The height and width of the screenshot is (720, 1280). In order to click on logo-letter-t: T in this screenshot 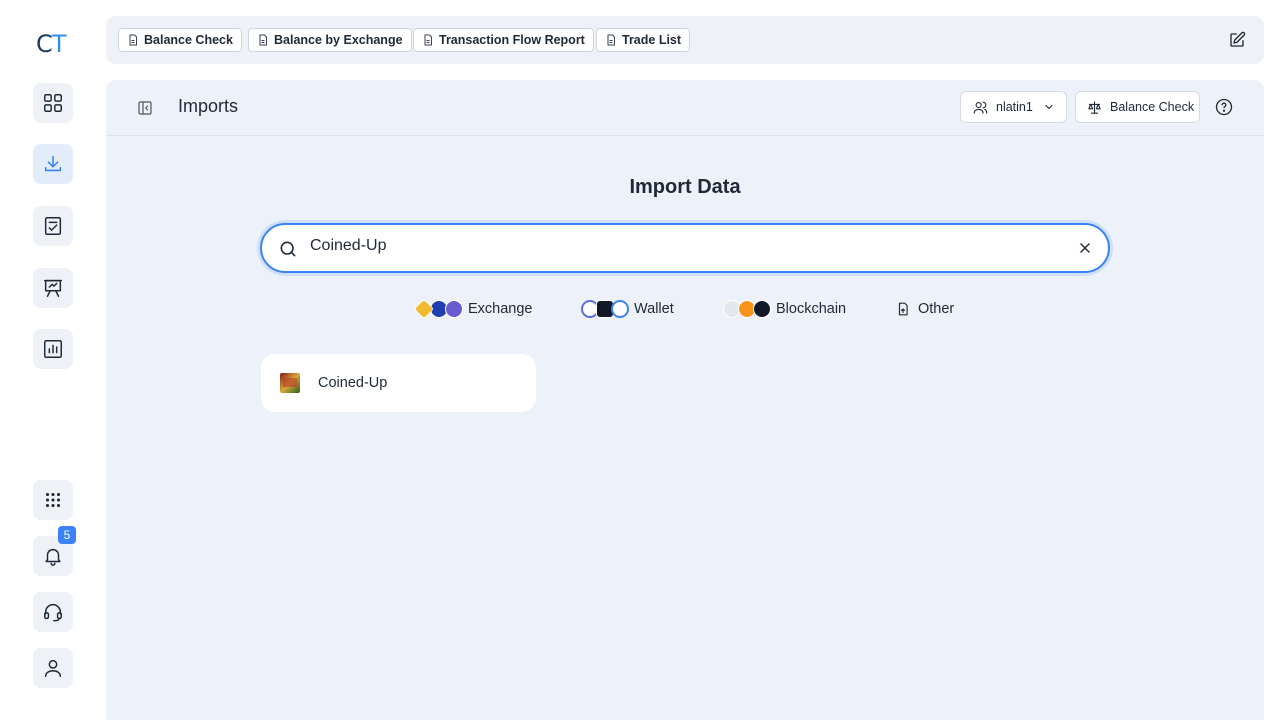, I will do `click(59, 44)`.